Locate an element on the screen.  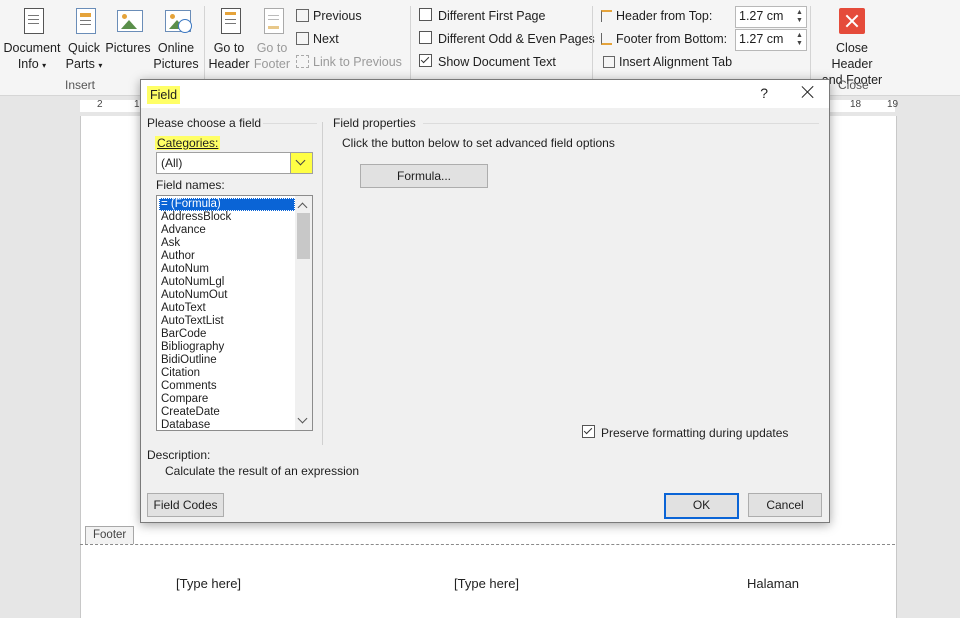
close-header-footer-button: Close Header and Footer is located at coordinates (852, 47).